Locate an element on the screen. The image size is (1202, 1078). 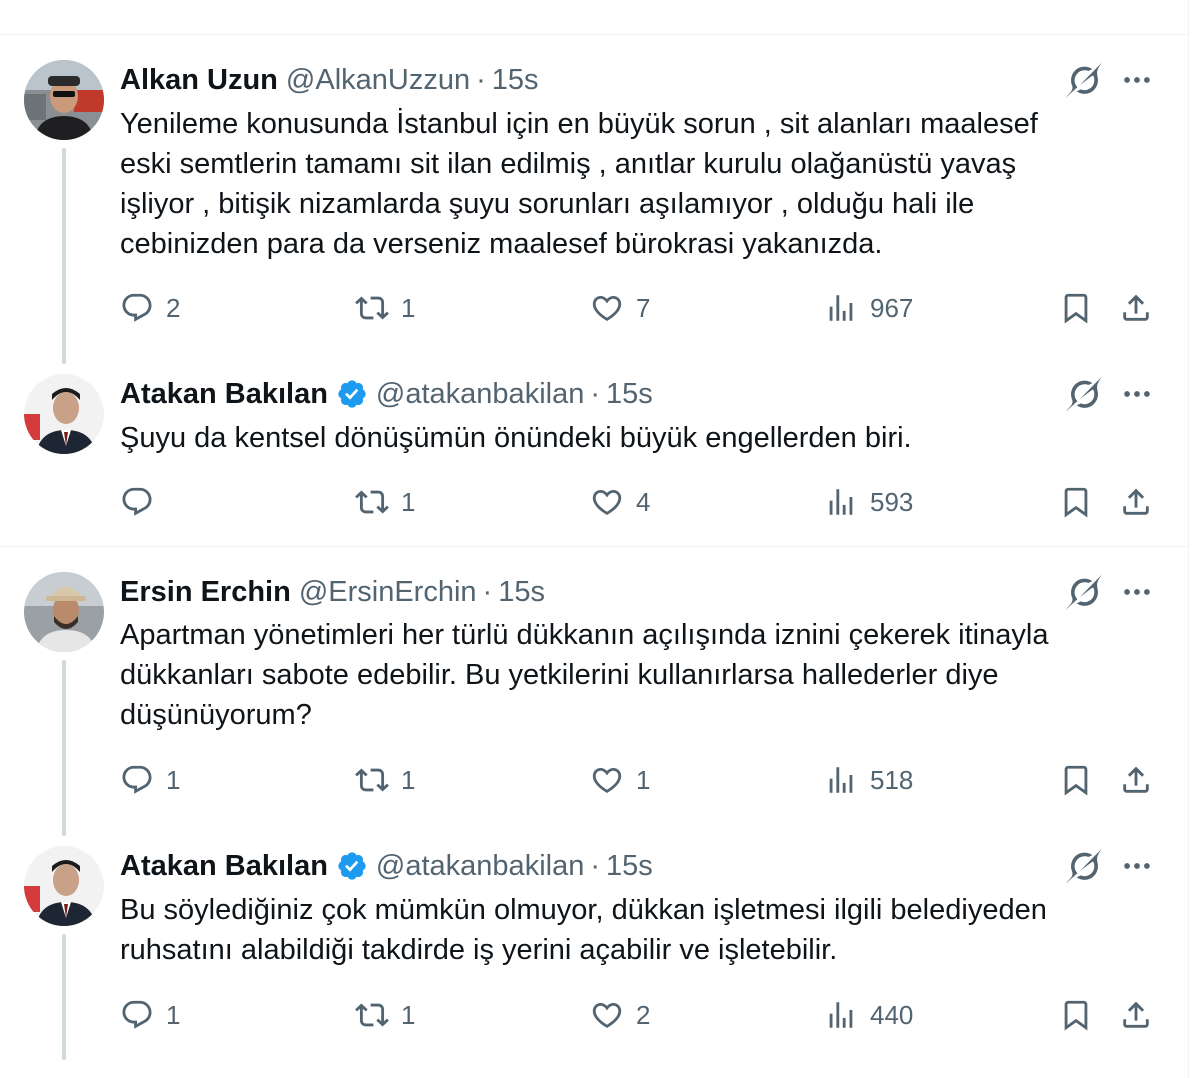
tweet-actions: 1 1 1 518 is located at coordinates (594, 780).